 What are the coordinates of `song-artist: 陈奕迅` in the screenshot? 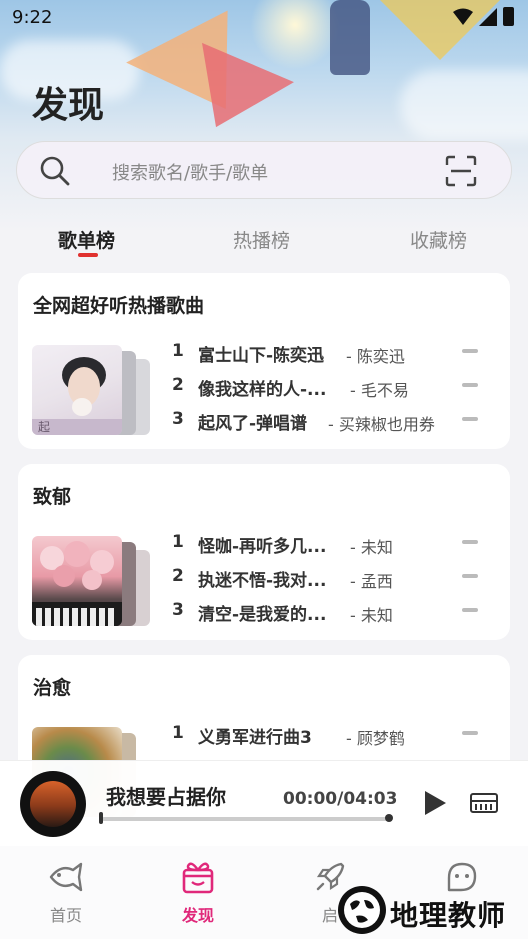 It's located at (380, 356).